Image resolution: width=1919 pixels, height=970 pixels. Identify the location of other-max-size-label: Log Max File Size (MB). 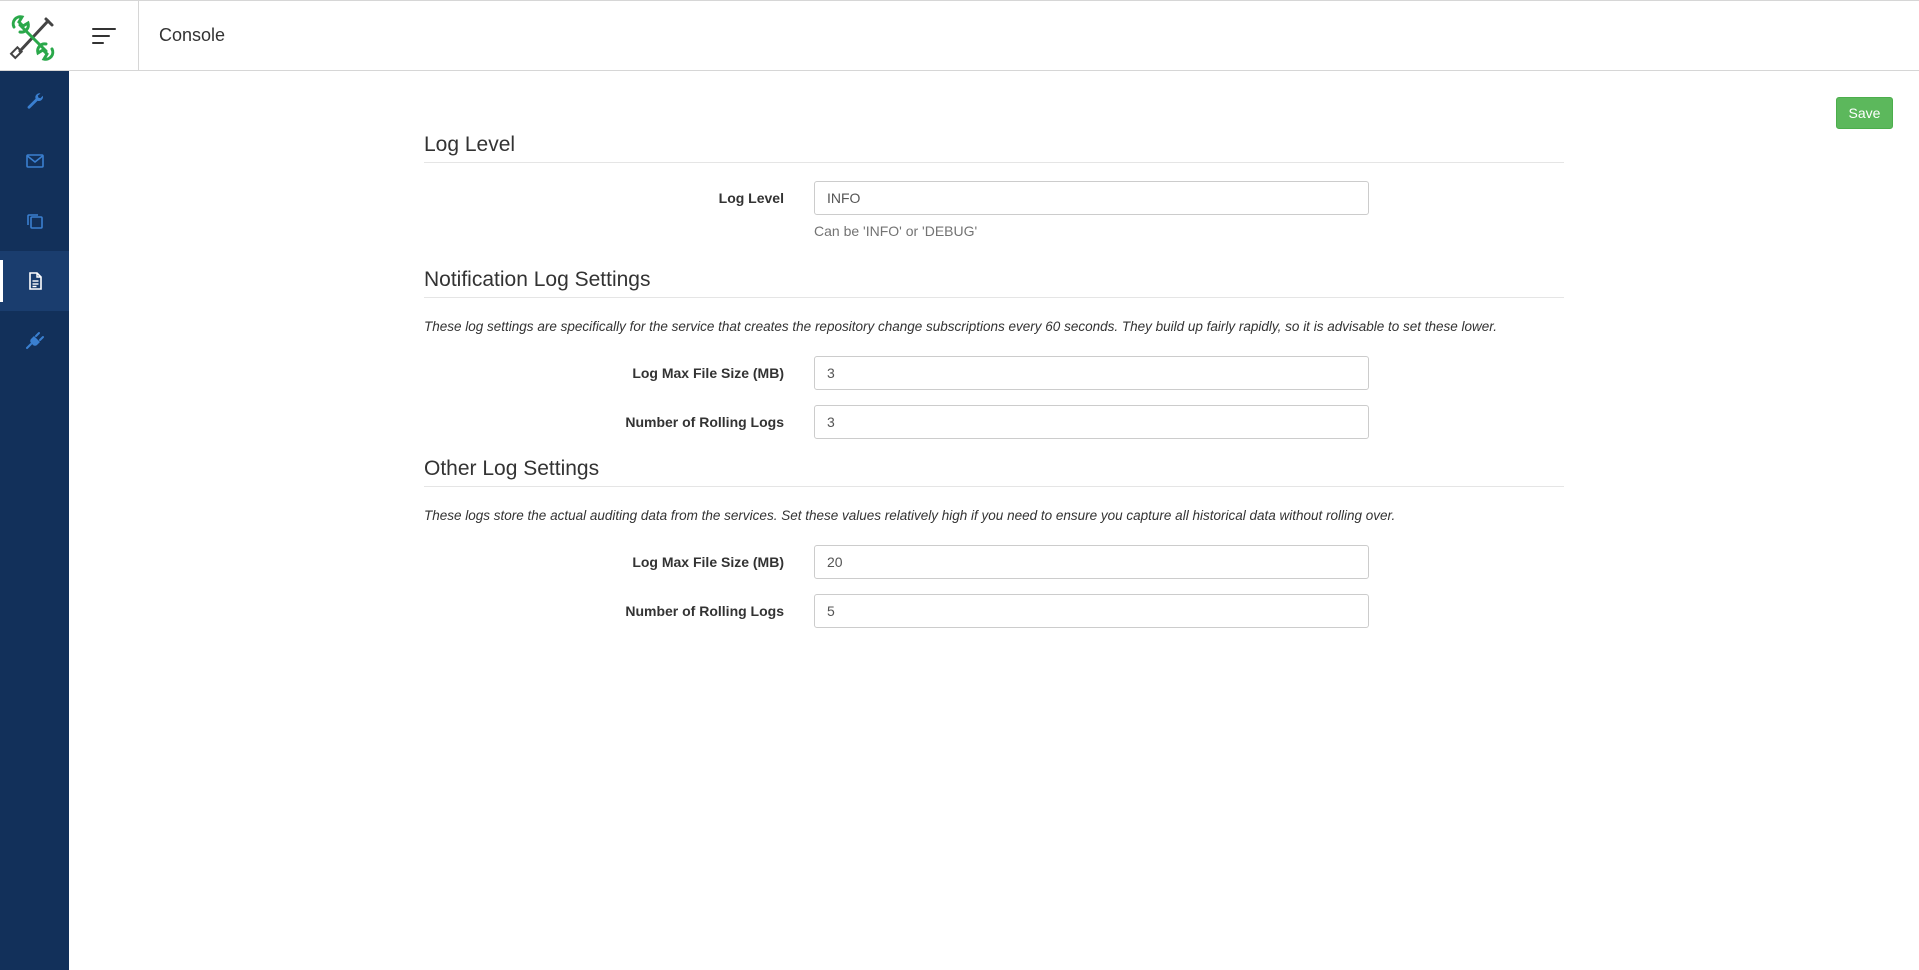
(708, 562).